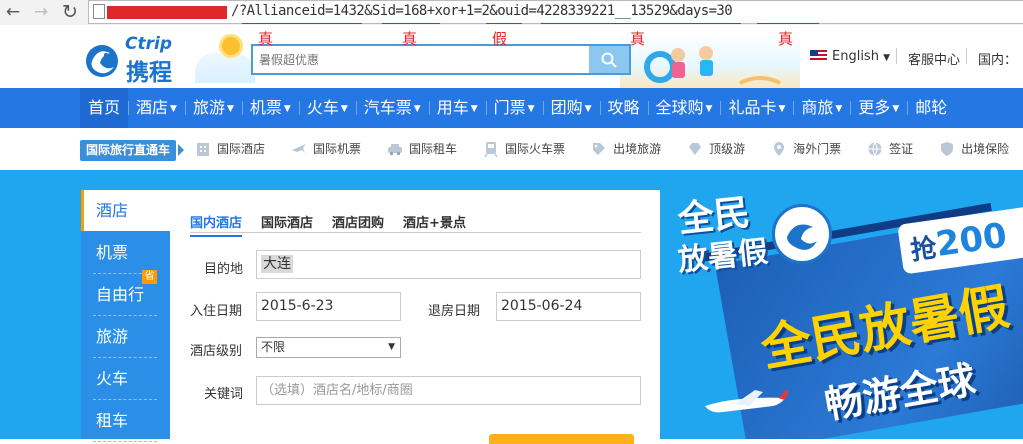 This screenshot has width=1023, height=444. I want to click on nav-item: 火车 ▼, so click(327, 108).